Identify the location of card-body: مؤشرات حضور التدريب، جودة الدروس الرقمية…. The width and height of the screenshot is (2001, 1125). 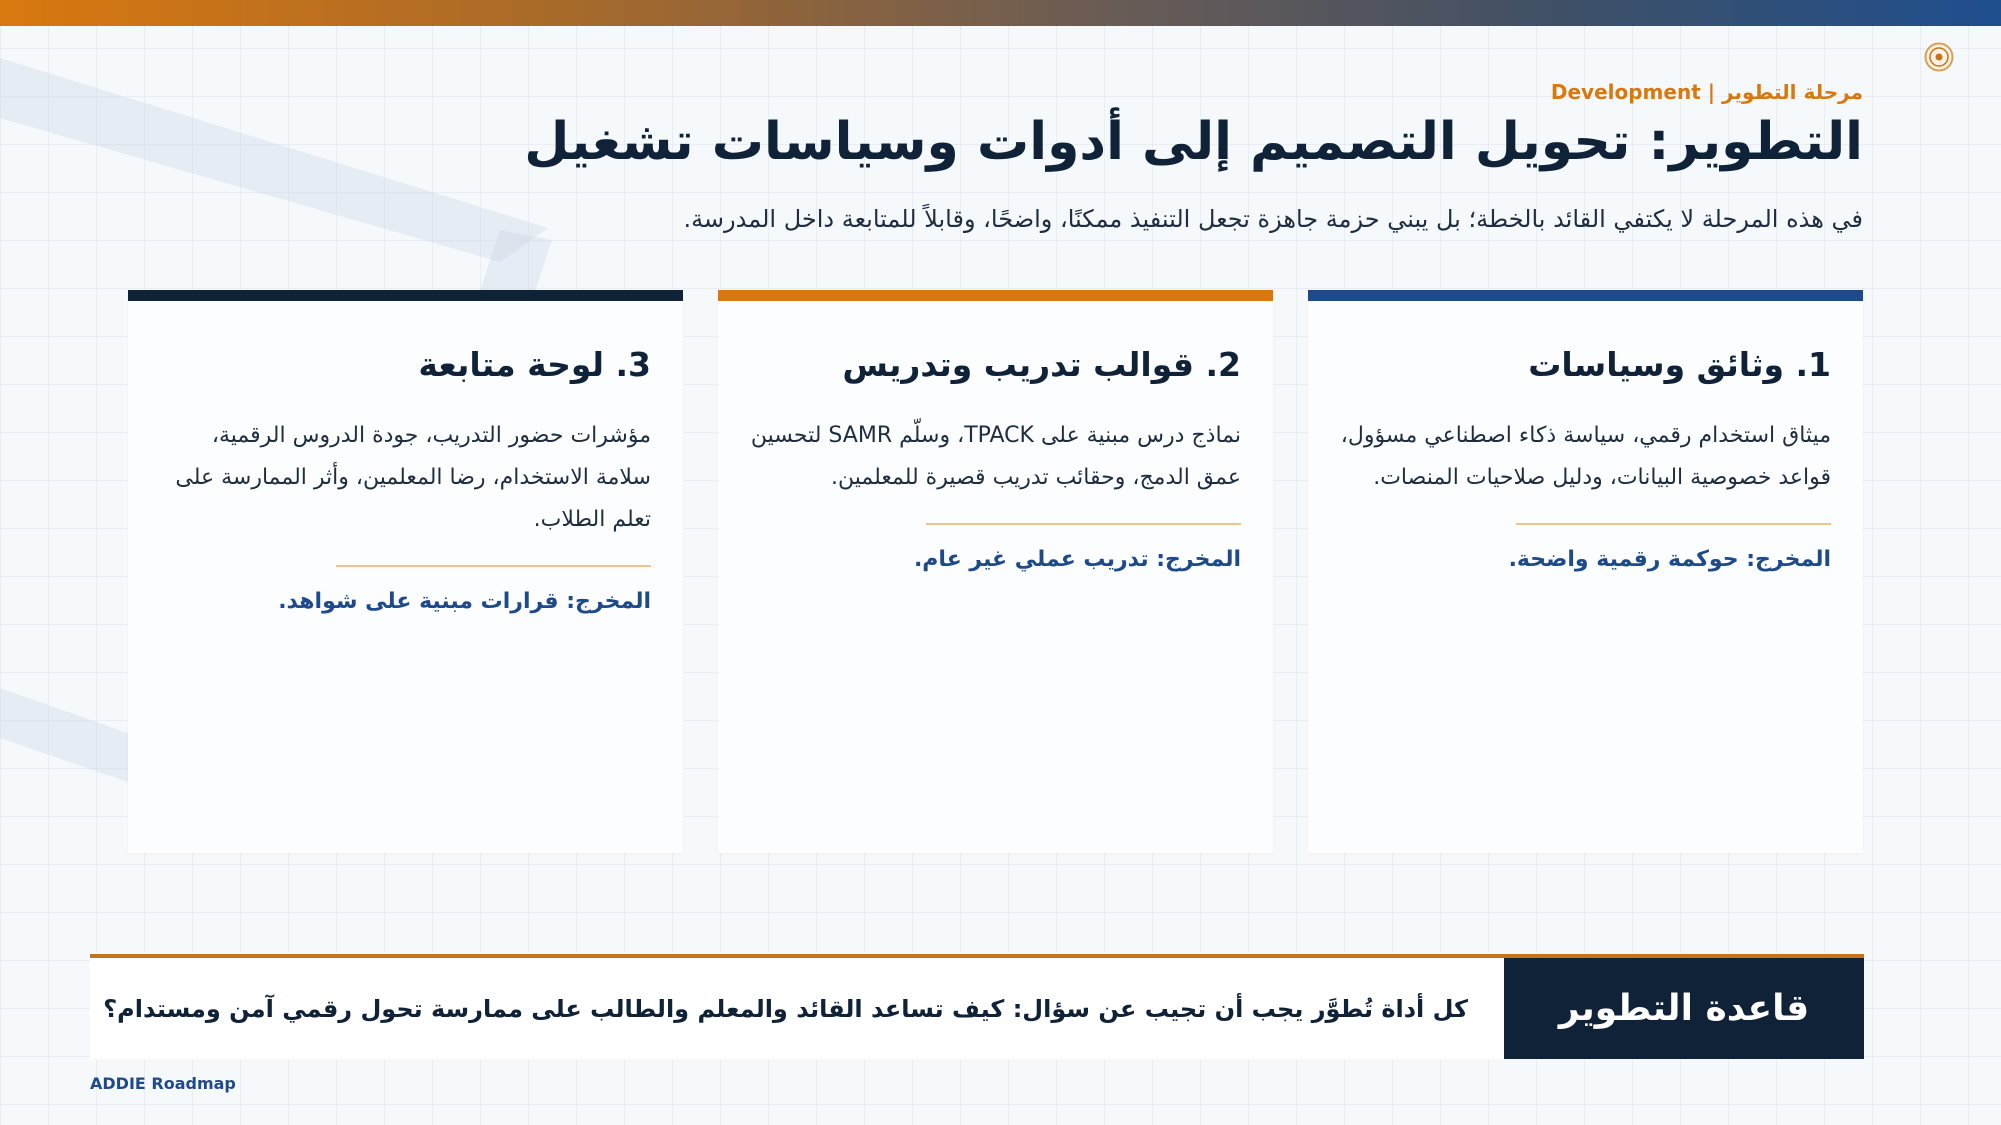
(413, 477).